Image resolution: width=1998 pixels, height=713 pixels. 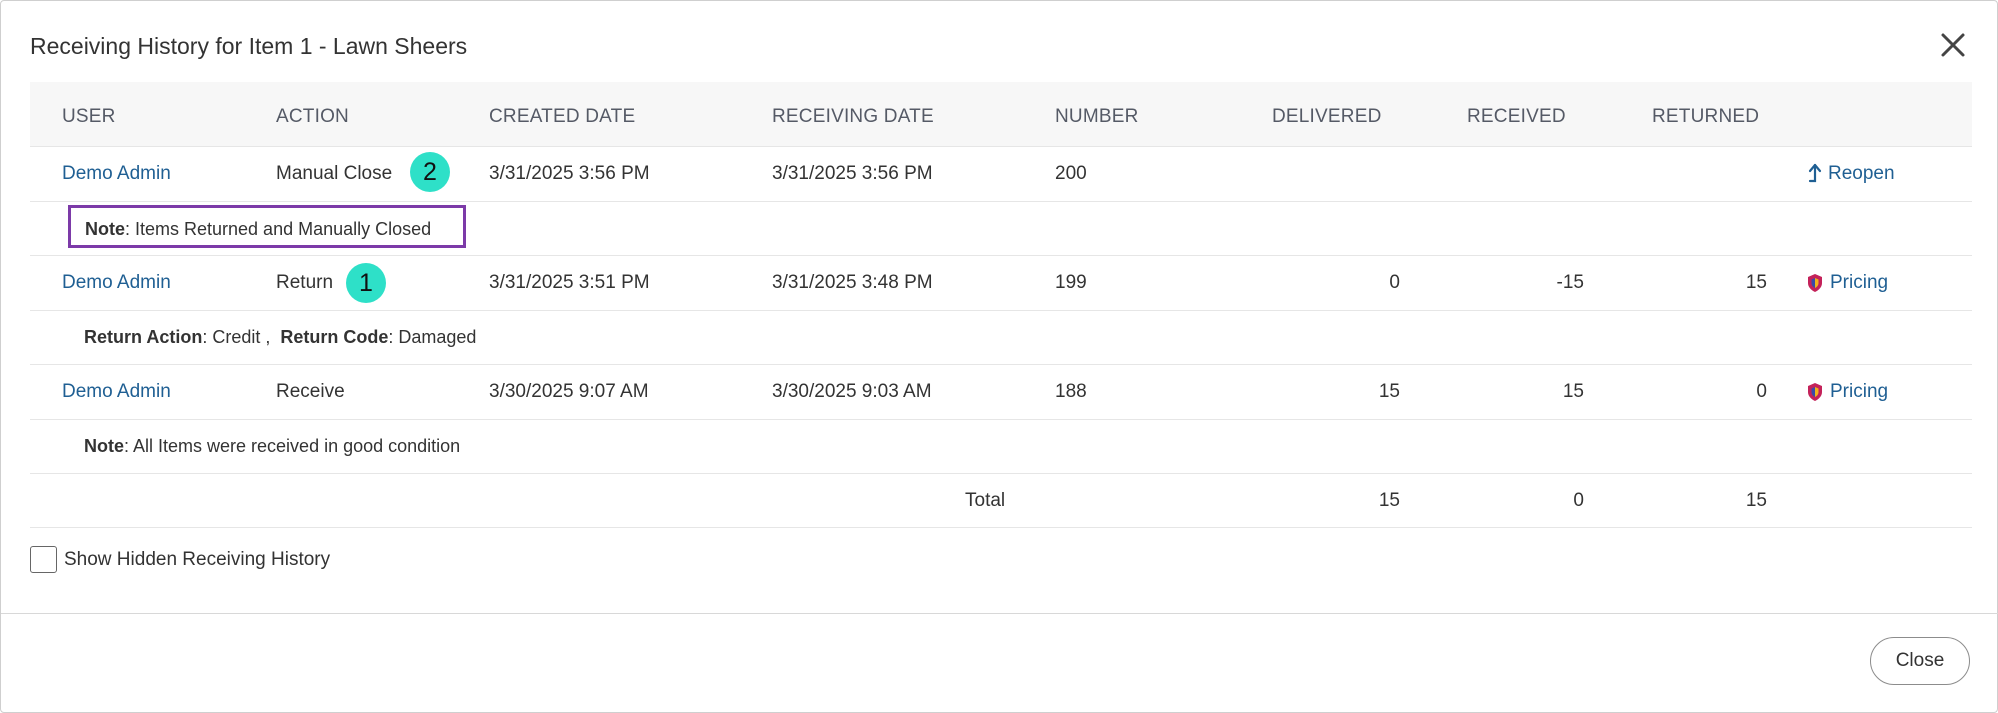 What do you see at coordinates (89, 116) in the screenshot?
I see `header-user: USER` at bounding box center [89, 116].